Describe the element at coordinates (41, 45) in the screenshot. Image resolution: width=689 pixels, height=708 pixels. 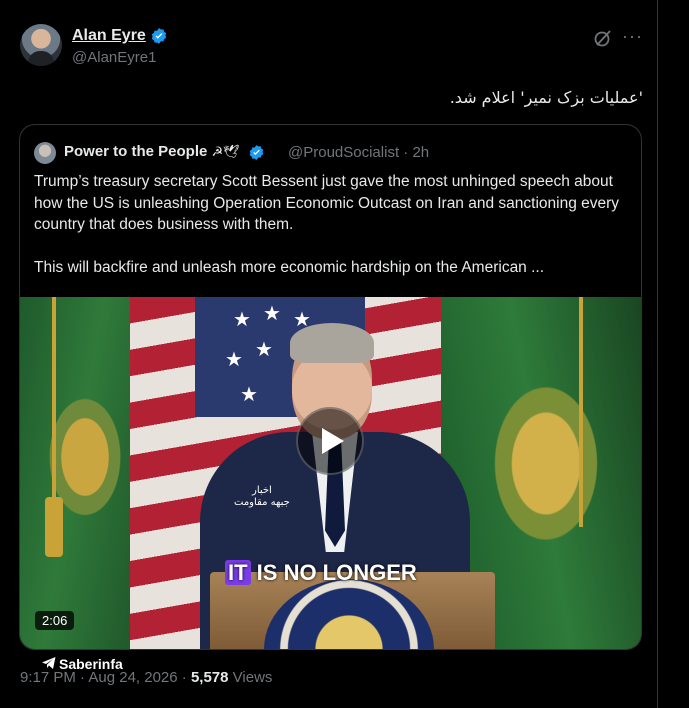
I see `author-avatar` at that location.